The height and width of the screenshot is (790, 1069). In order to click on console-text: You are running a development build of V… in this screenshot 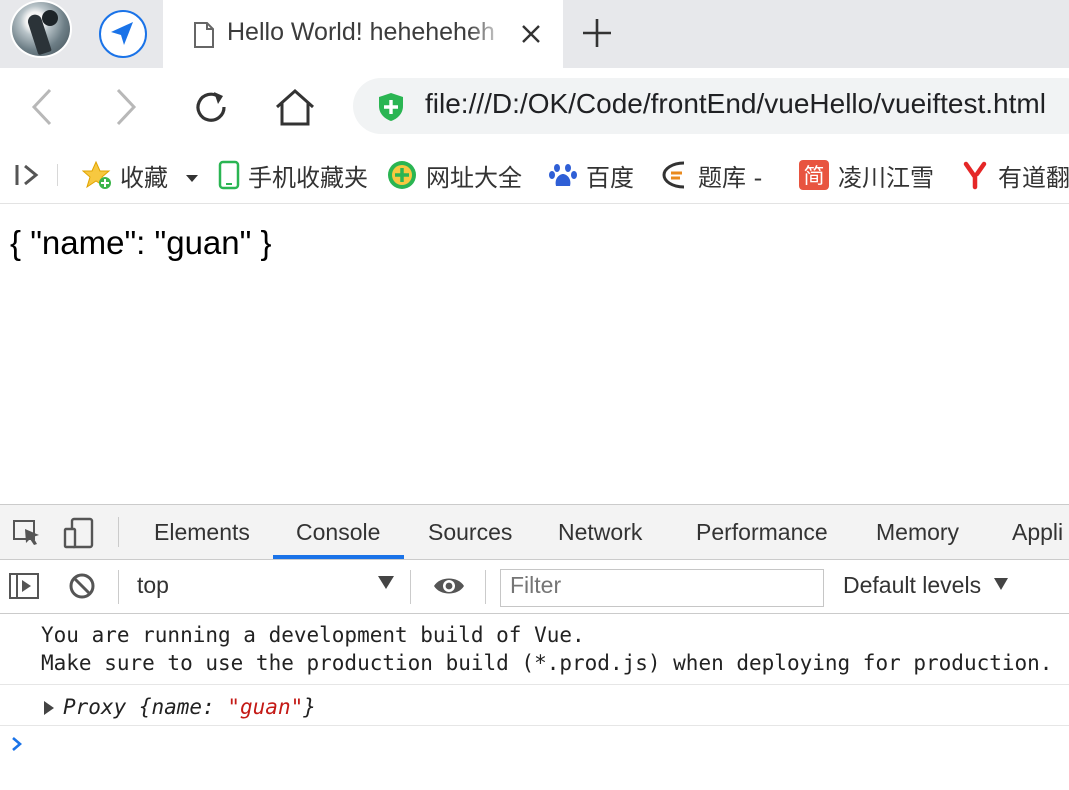, I will do `click(313, 635)`.